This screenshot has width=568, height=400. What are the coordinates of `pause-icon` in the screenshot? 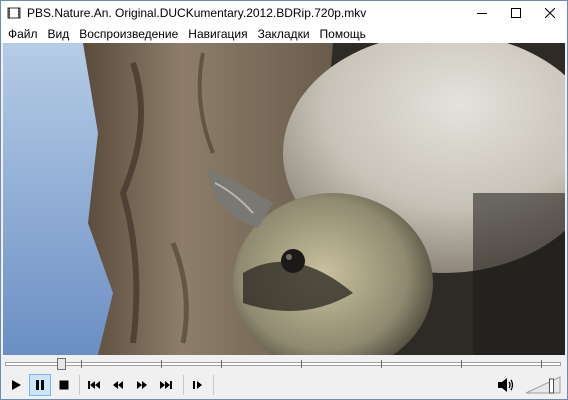 It's located at (40, 385).